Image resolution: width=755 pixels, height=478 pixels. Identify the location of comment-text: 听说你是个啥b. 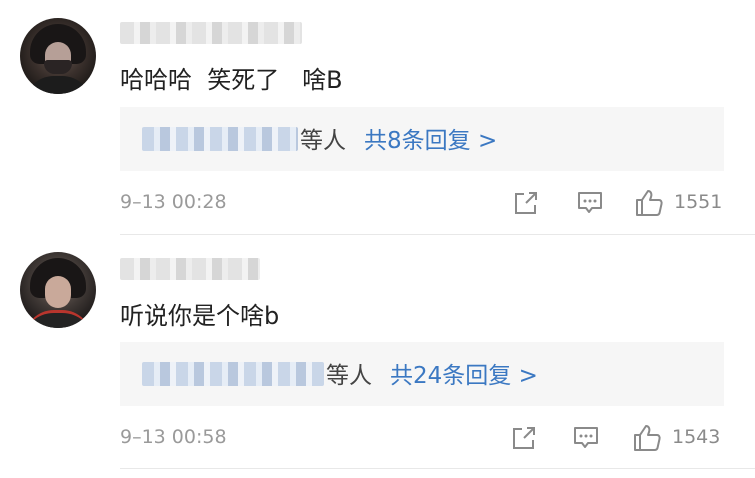
(200, 316).